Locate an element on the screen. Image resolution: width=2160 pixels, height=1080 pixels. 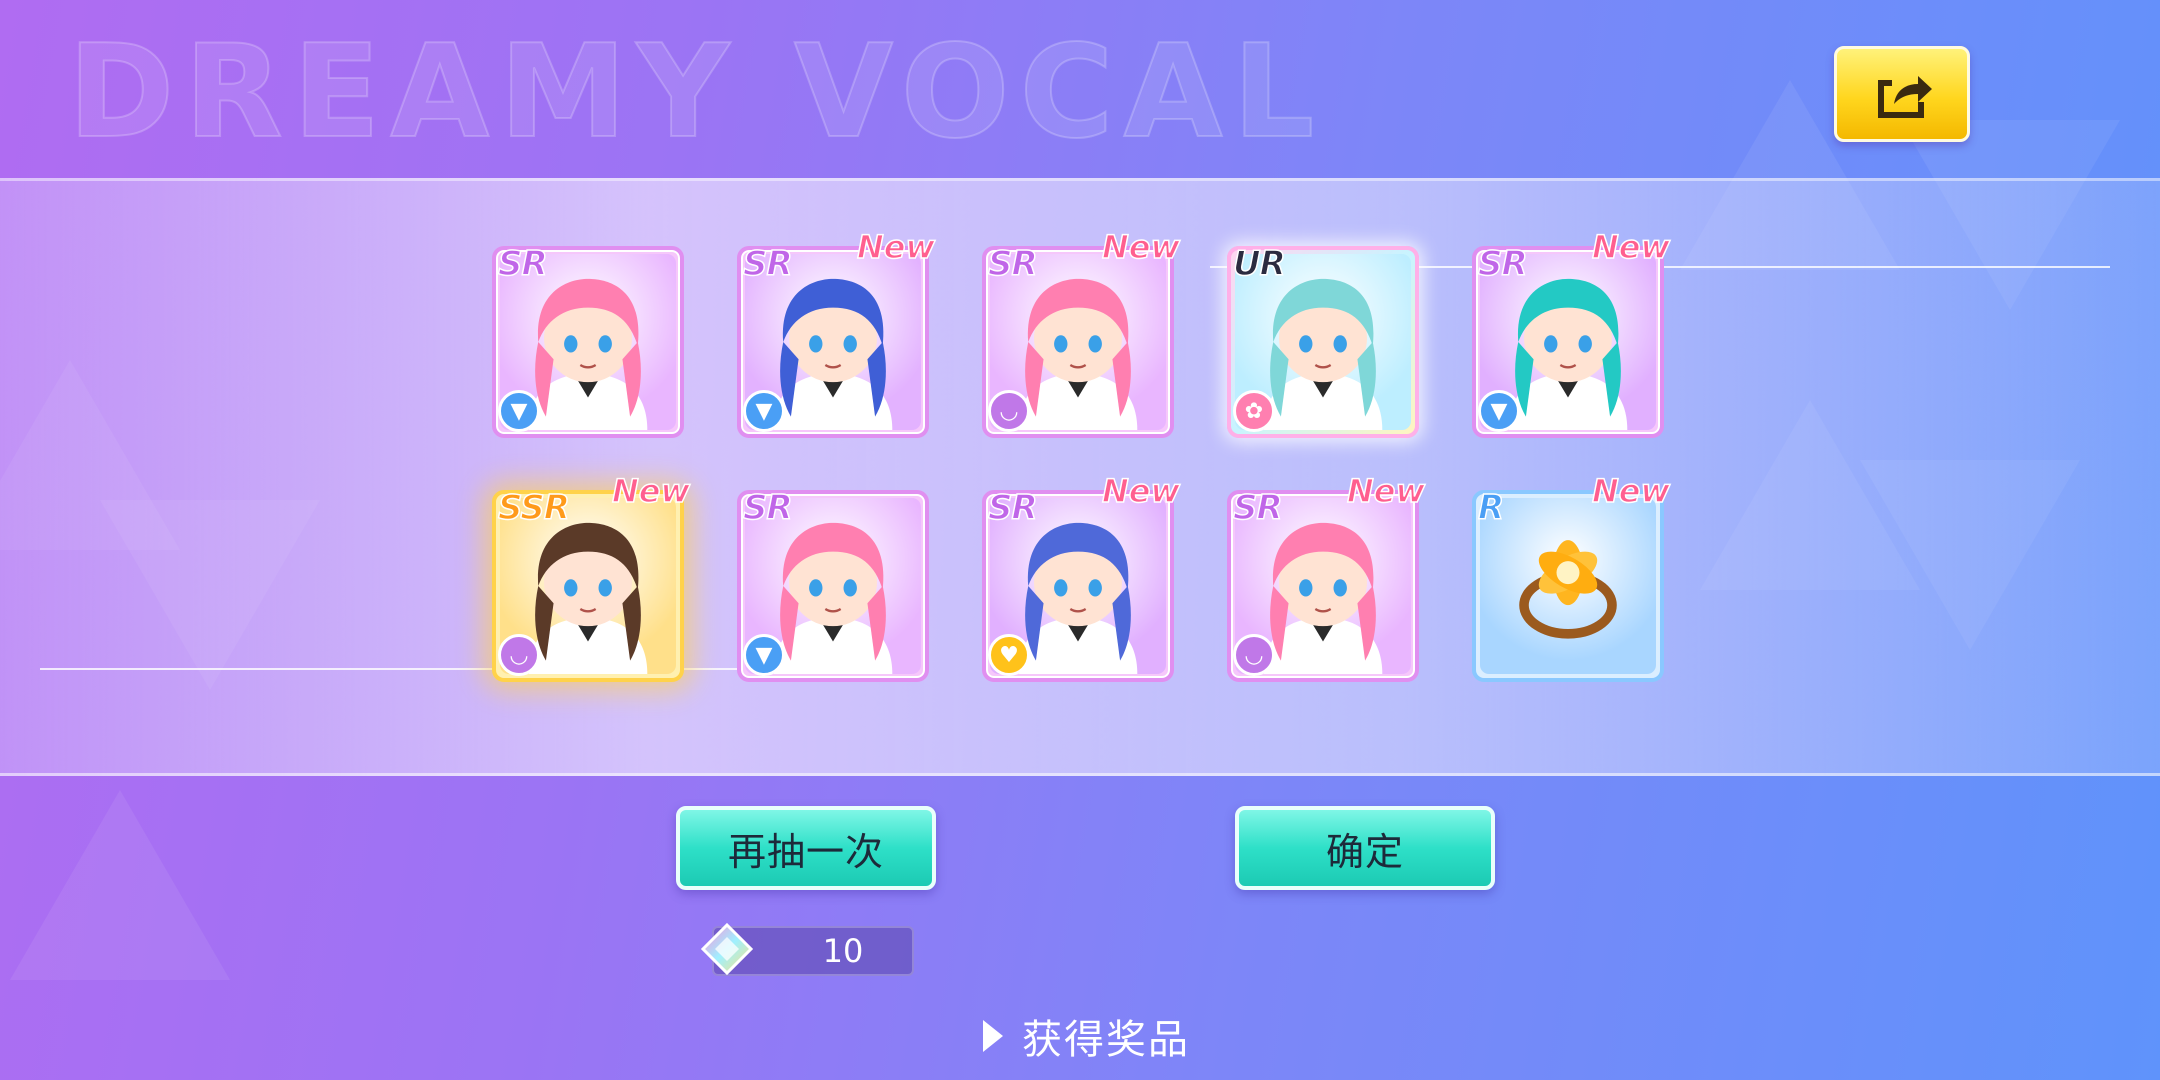
rarity-label: UR is located at coordinates (1259, 264).